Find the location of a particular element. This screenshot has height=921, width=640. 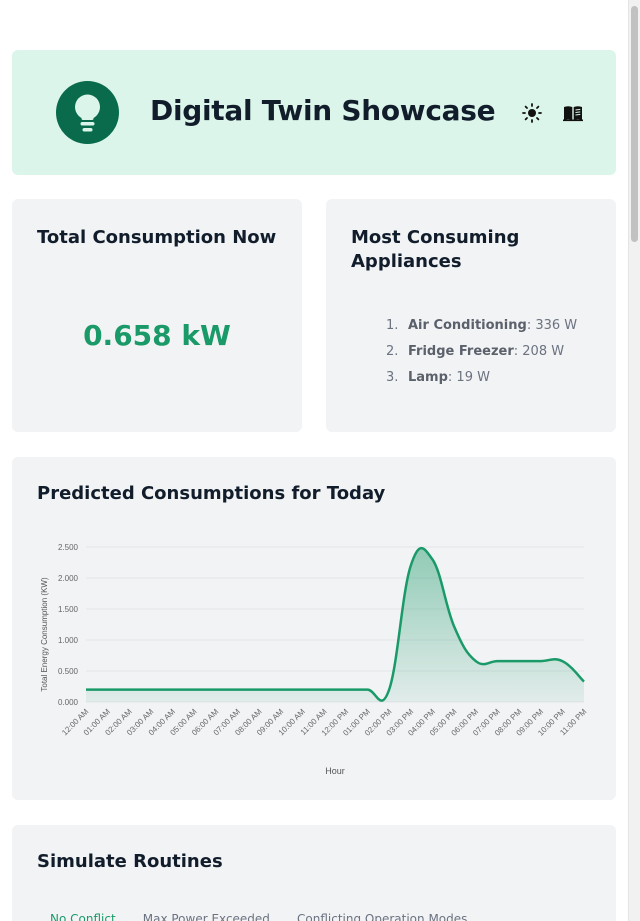

list-item: 1. Air Conditioning: 336 W is located at coordinates (481, 330).